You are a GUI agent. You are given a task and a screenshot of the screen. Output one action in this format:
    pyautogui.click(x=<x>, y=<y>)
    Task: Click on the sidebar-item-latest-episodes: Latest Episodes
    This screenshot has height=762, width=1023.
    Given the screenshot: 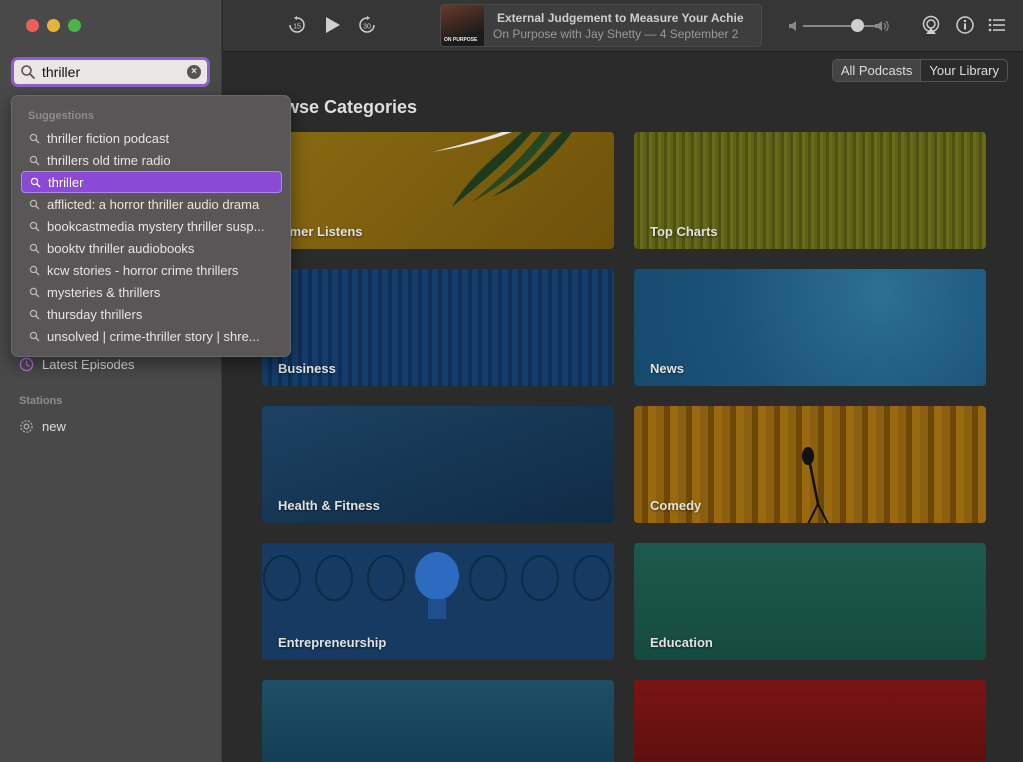 What is the action you would take?
    pyautogui.click(x=77, y=364)
    